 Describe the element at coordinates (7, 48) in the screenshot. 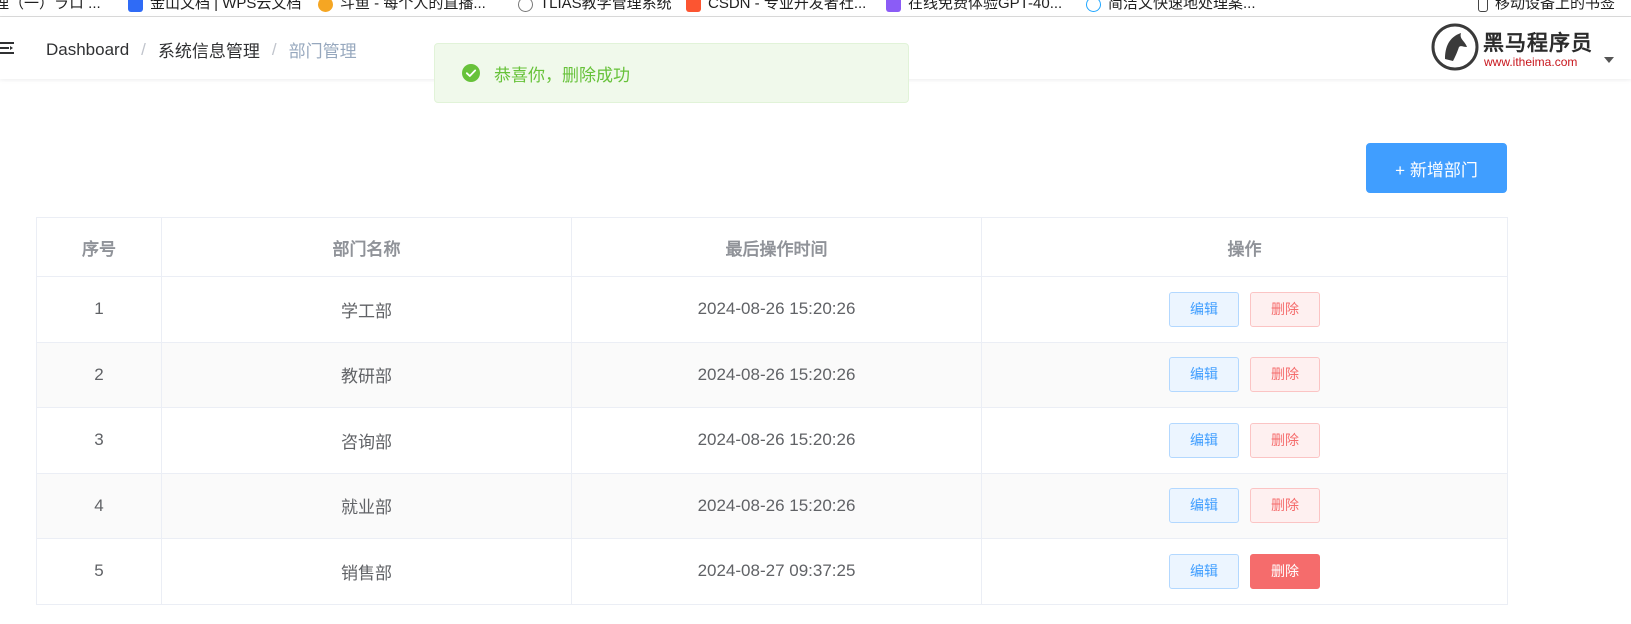

I see `hamburger-icon` at that location.